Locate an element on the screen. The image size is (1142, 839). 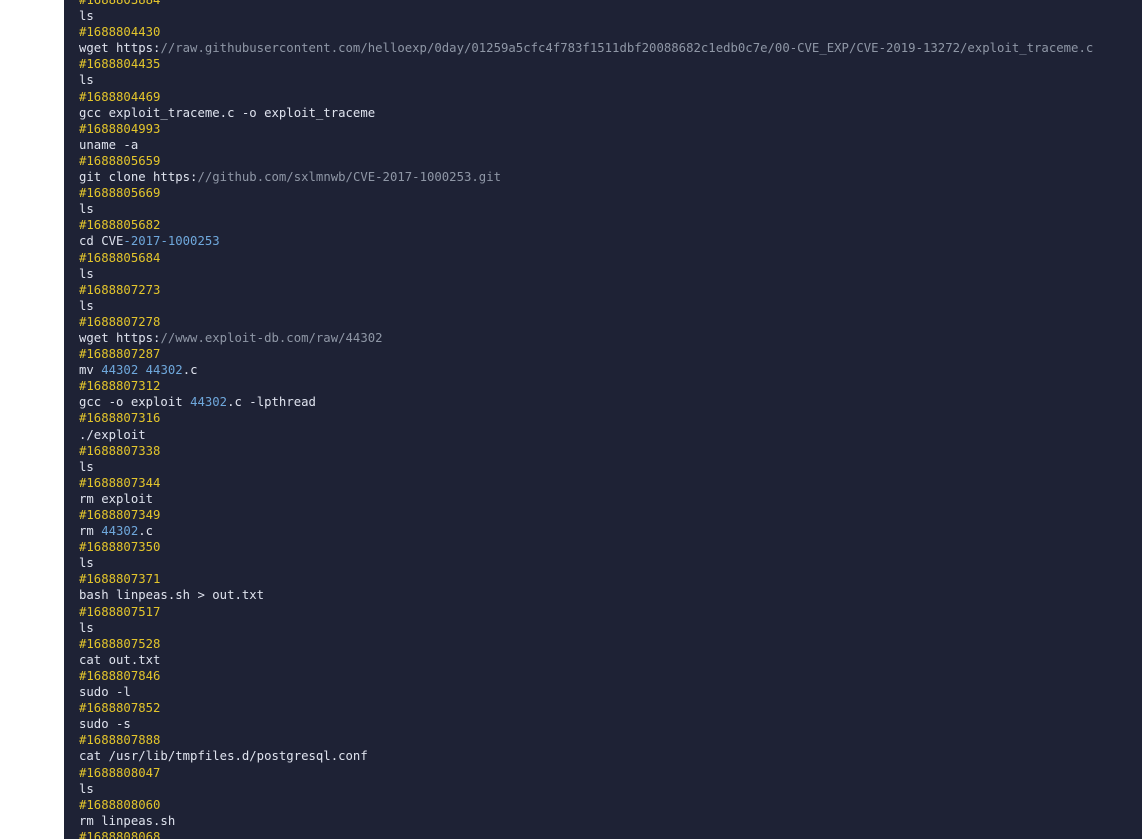
code-text: gcc exploit_traceme.c -o exploit_traceme is located at coordinates (227, 112).